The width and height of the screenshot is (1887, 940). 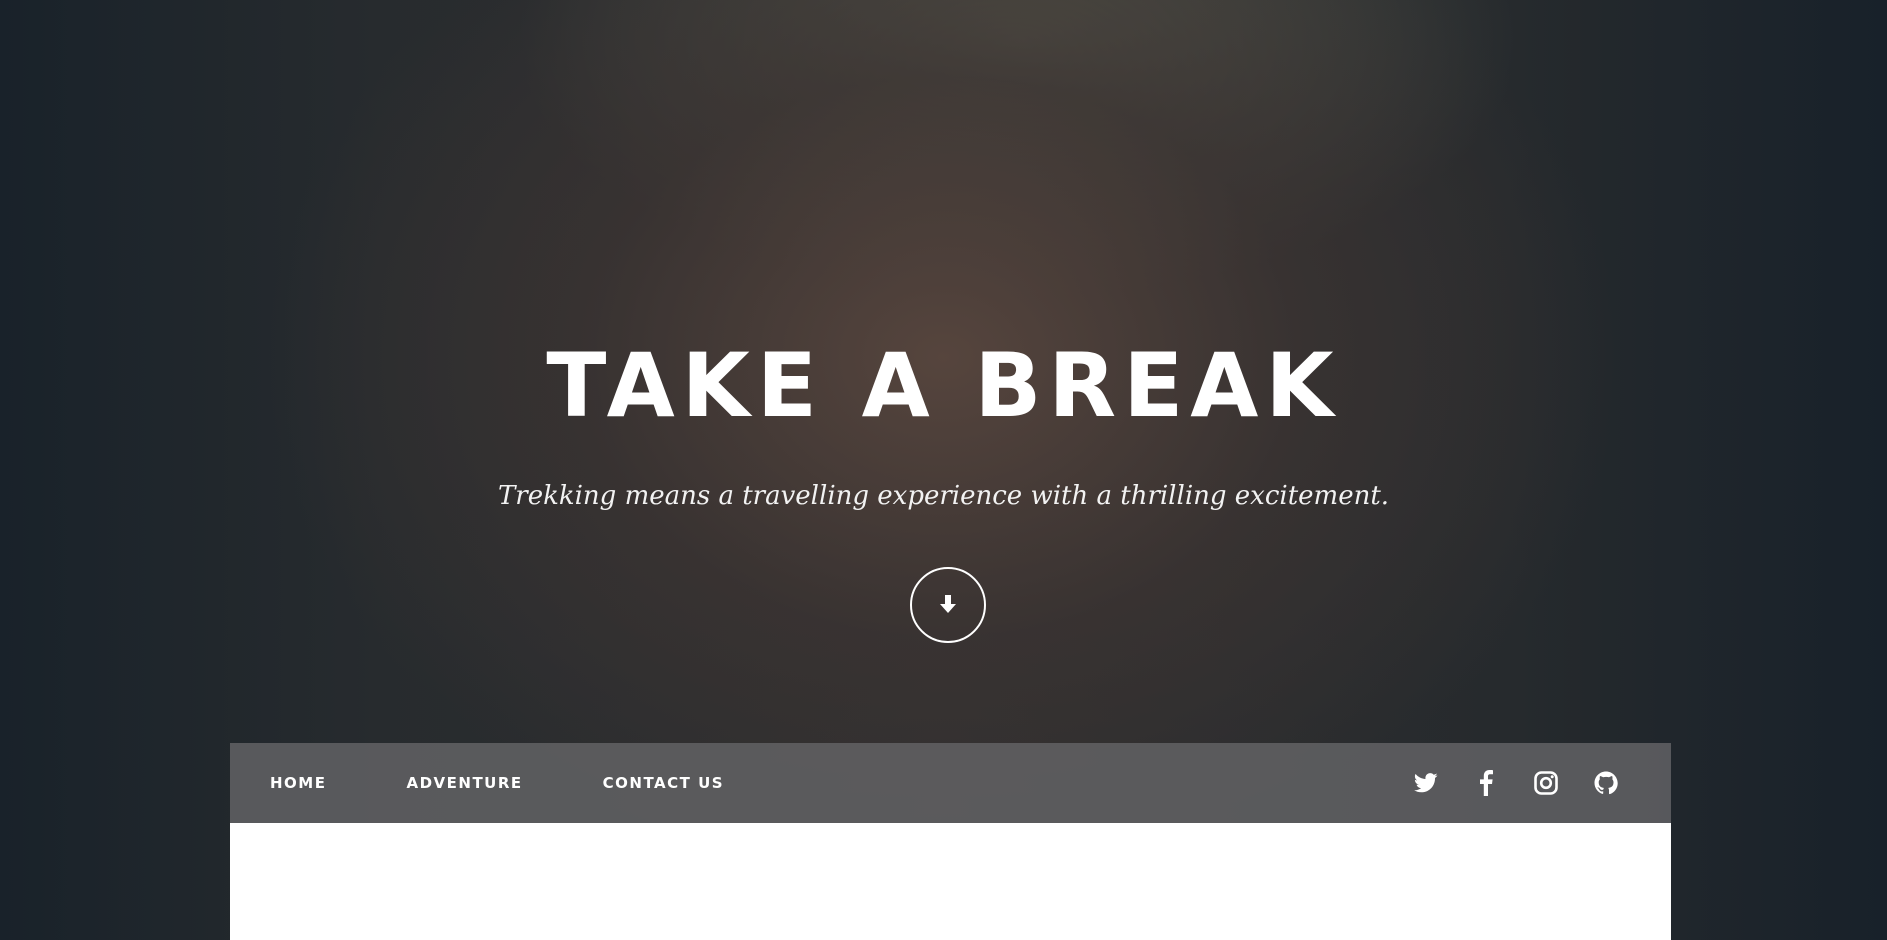 I want to click on github-icon, so click(x=1606, y=783).